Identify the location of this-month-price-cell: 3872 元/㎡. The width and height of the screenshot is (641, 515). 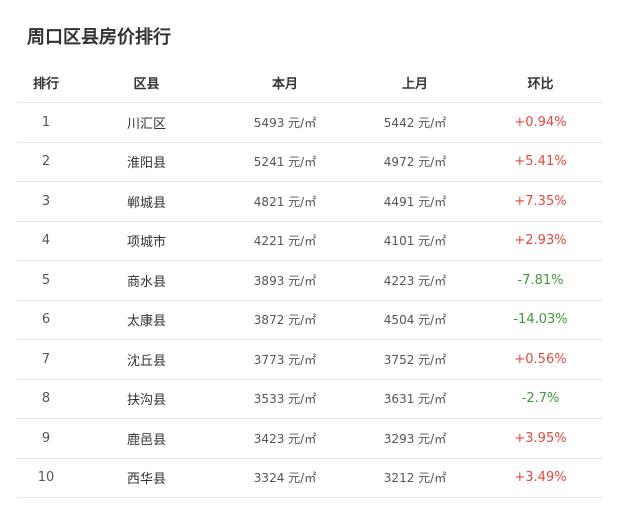
(285, 320).